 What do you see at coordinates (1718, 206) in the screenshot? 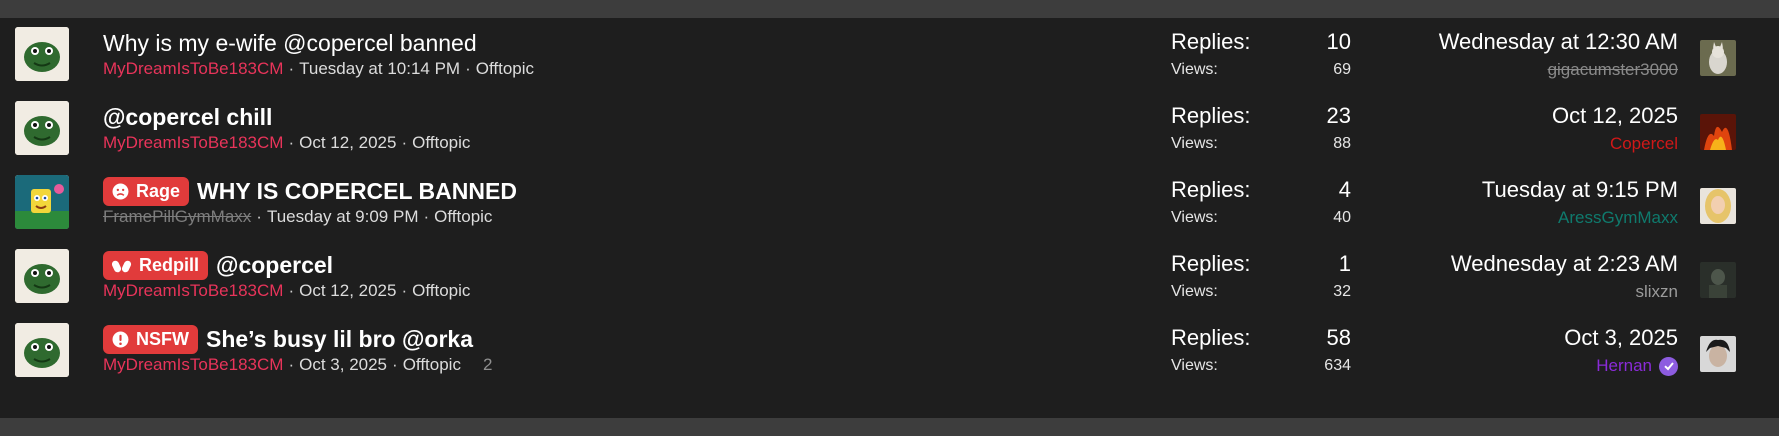
I see `blonde-person-avatar-icon` at bounding box center [1718, 206].